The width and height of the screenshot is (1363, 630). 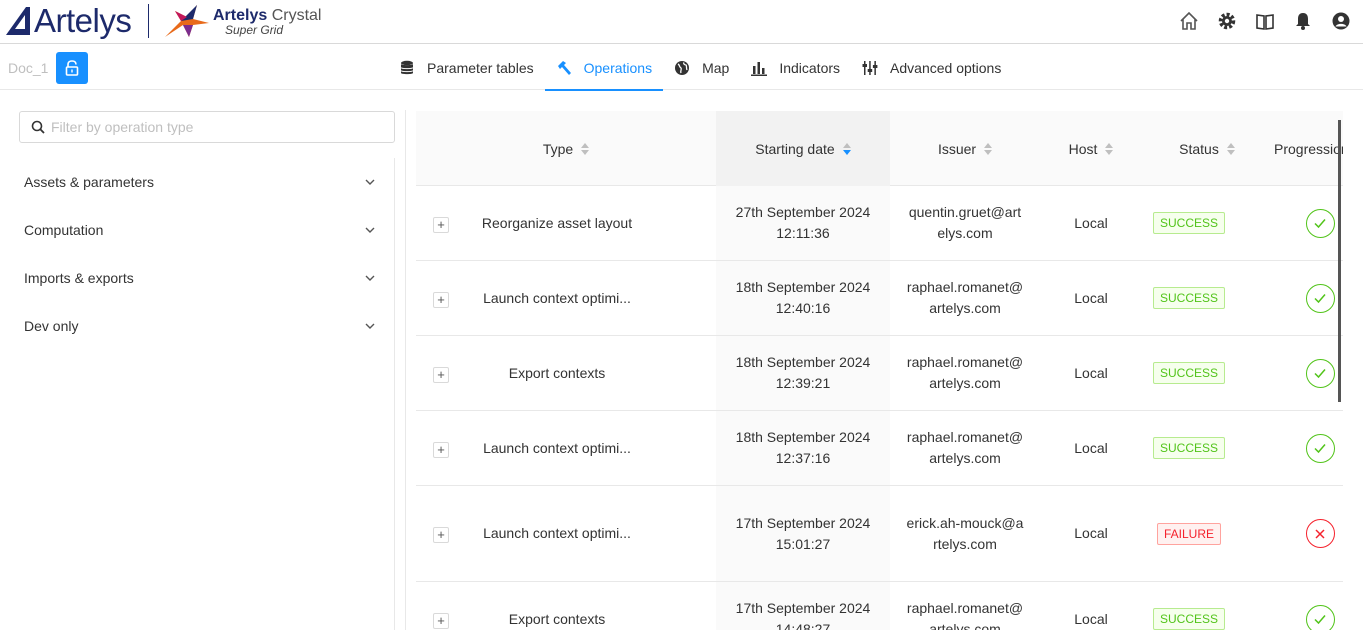 I want to click on category-assets-parameters: Assets & parameters, so click(x=197, y=182).